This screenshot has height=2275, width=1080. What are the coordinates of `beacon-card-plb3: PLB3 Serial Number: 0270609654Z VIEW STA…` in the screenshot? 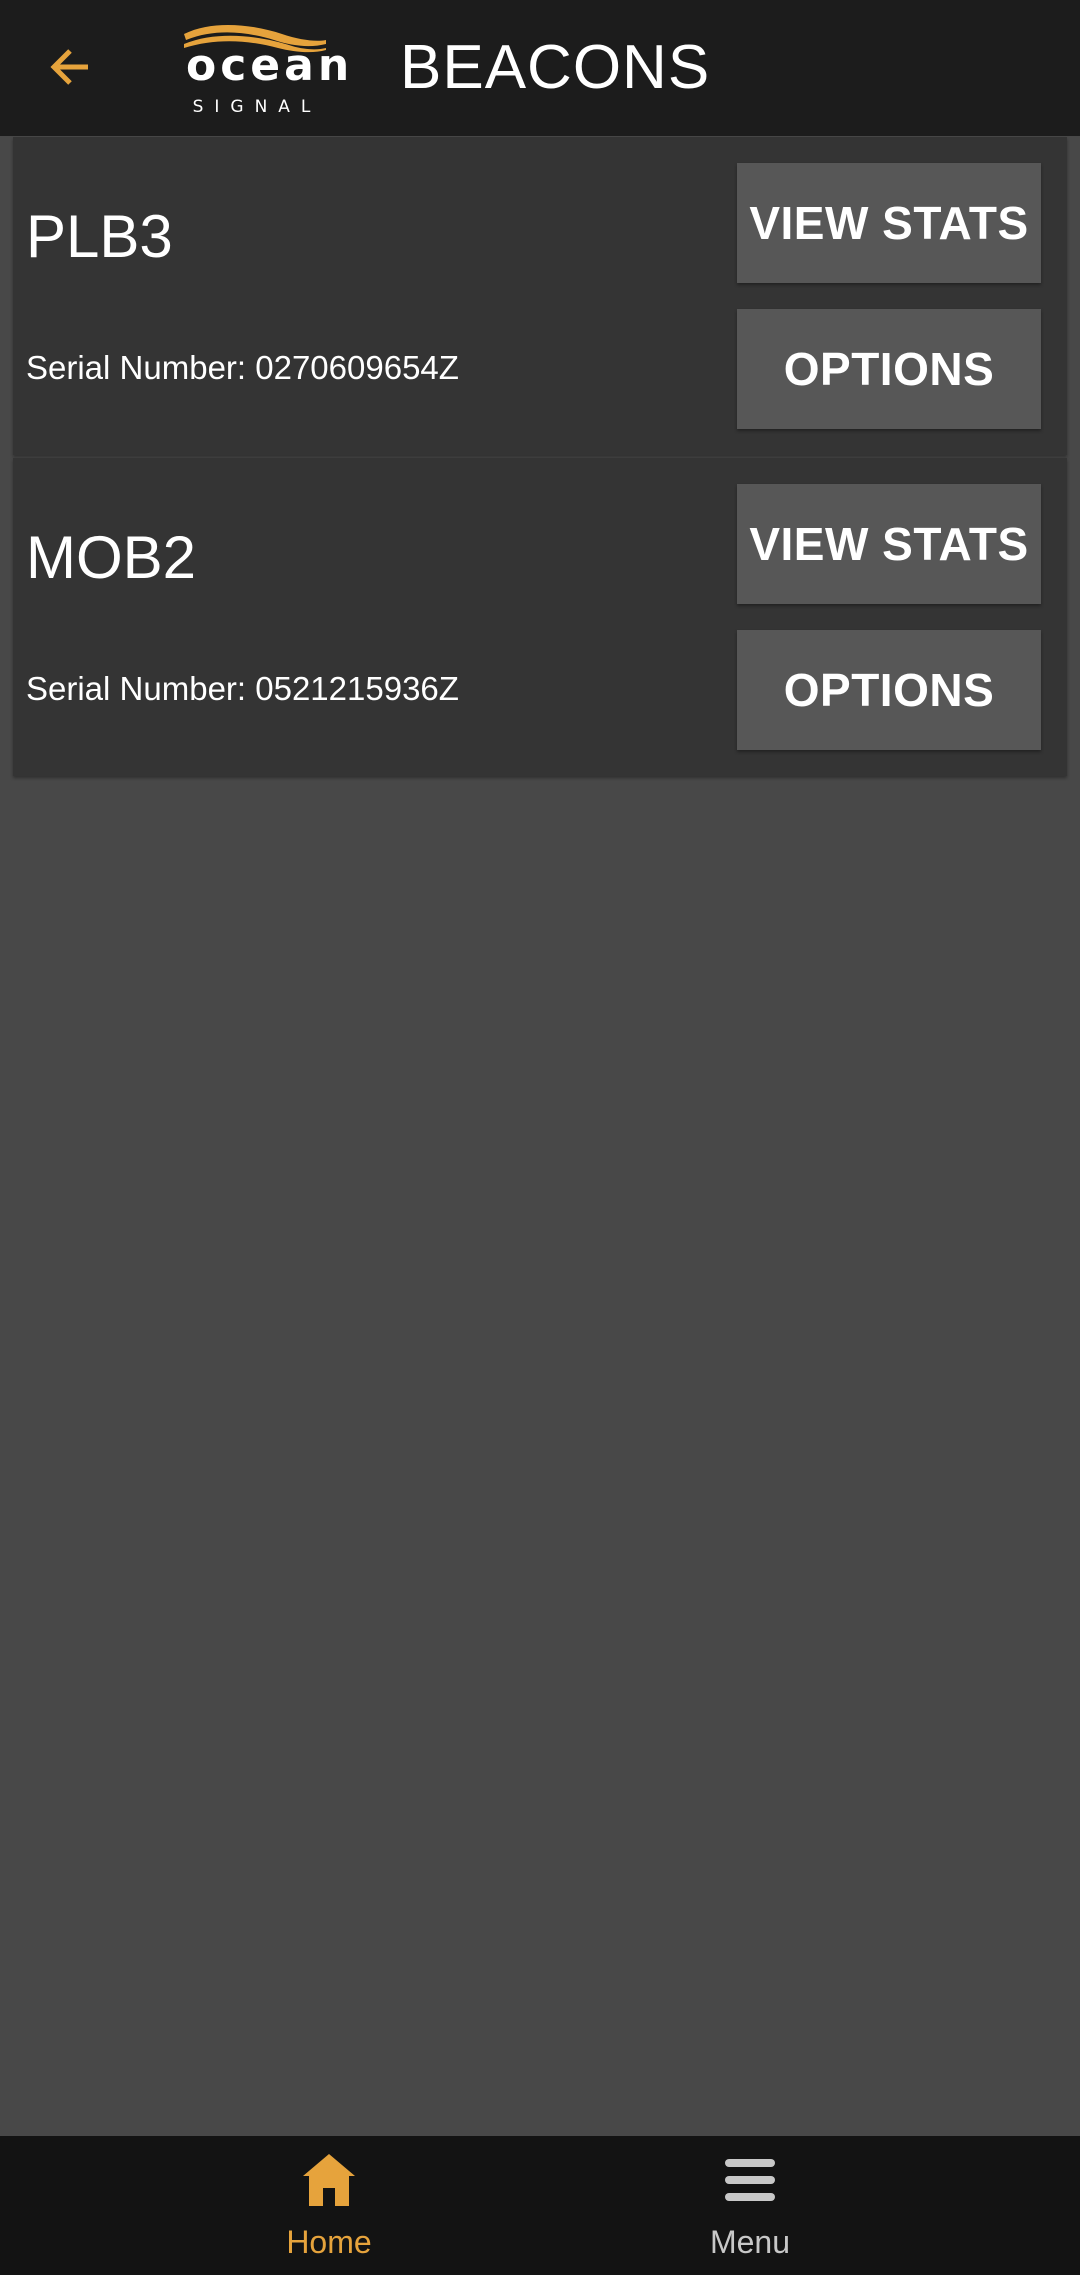 It's located at (540, 296).